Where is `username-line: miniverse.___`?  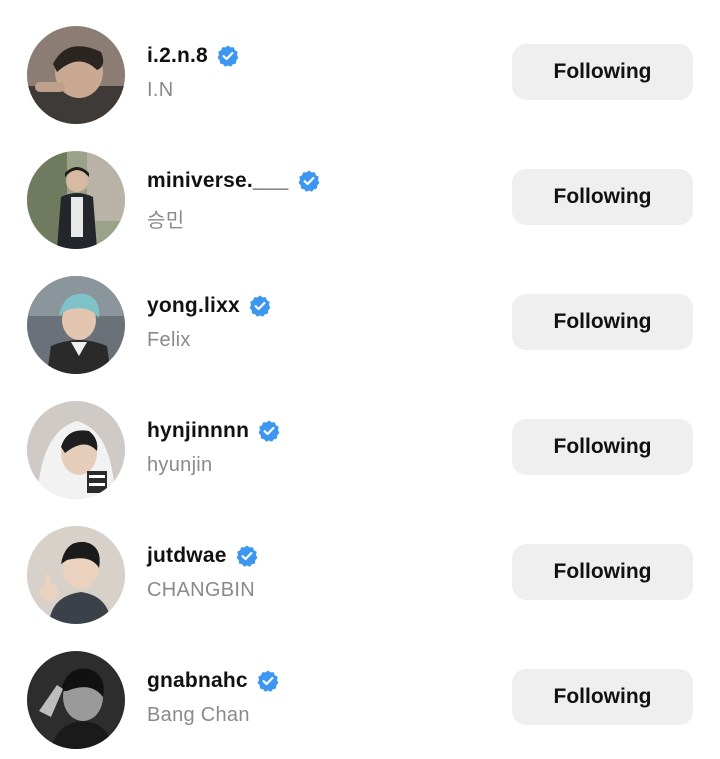
username-line: miniverse.___ is located at coordinates (234, 181).